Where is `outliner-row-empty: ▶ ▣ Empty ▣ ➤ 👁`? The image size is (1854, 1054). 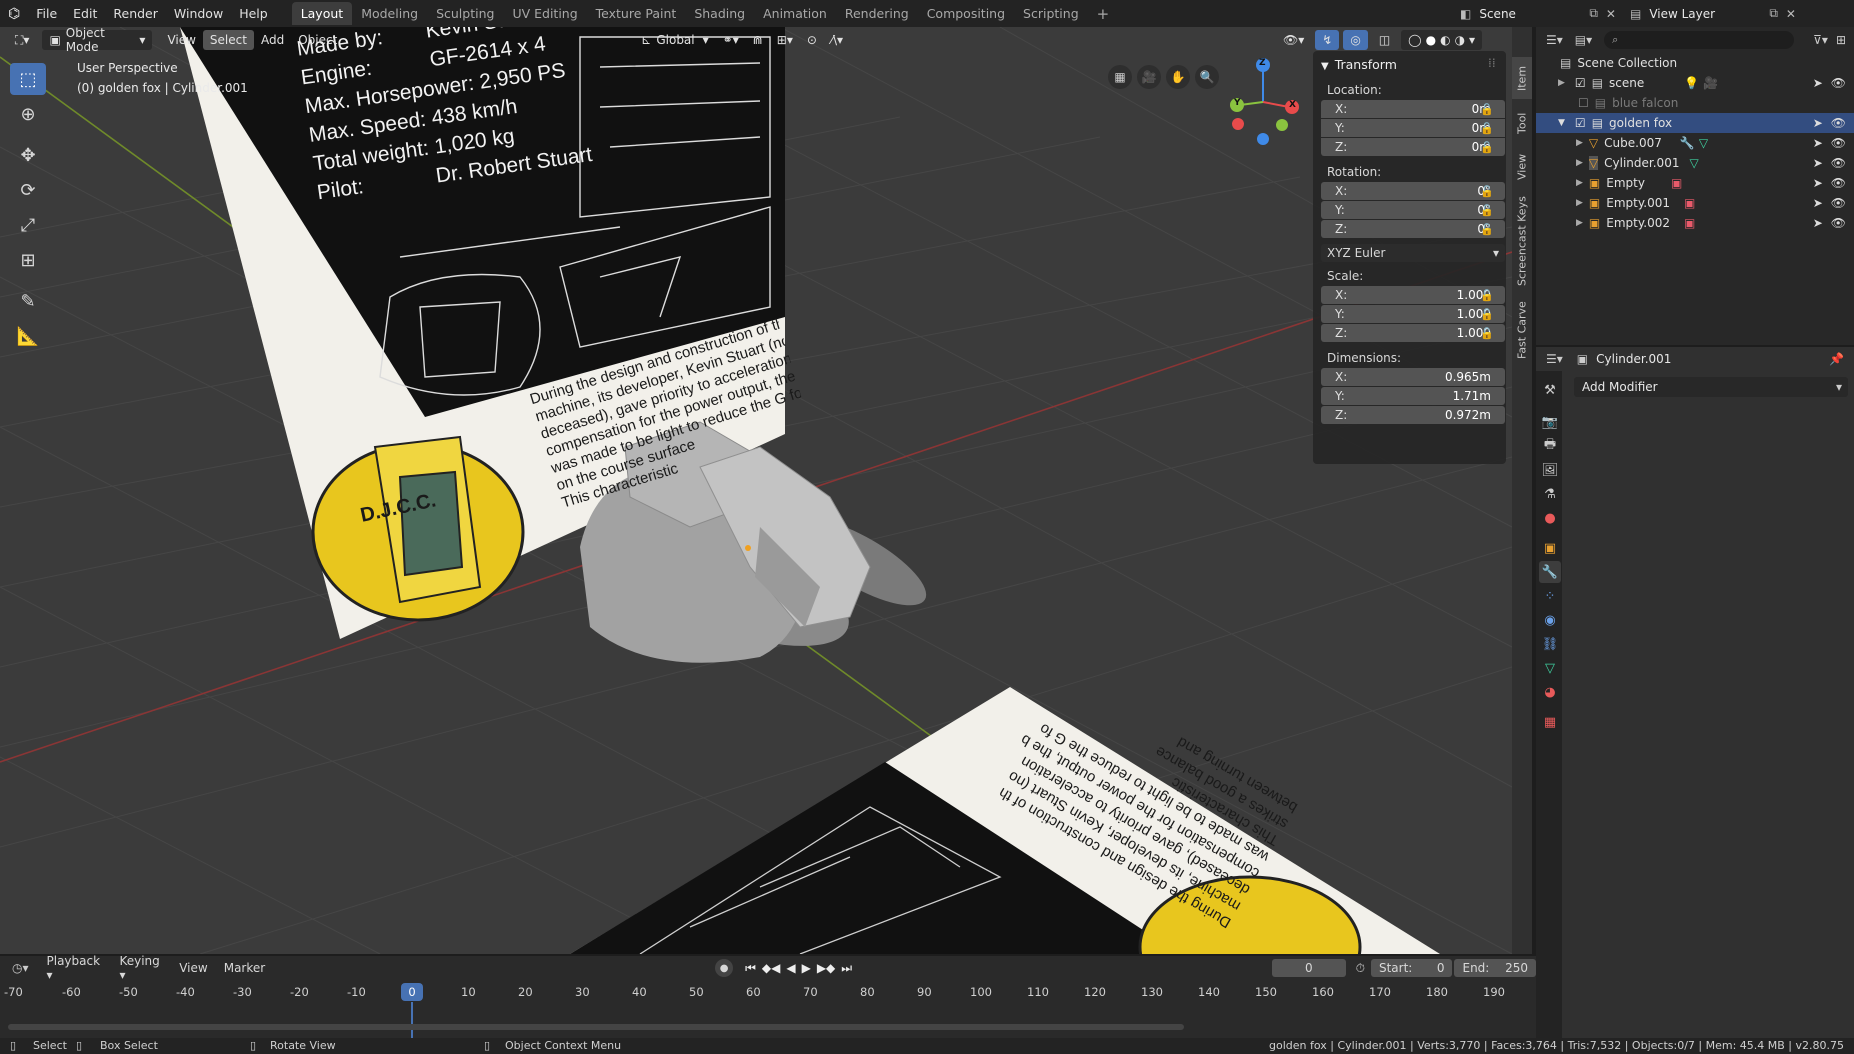 outliner-row-empty: ▶ ▣ Empty ▣ ➤ 👁 is located at coordinates (1695, 183).